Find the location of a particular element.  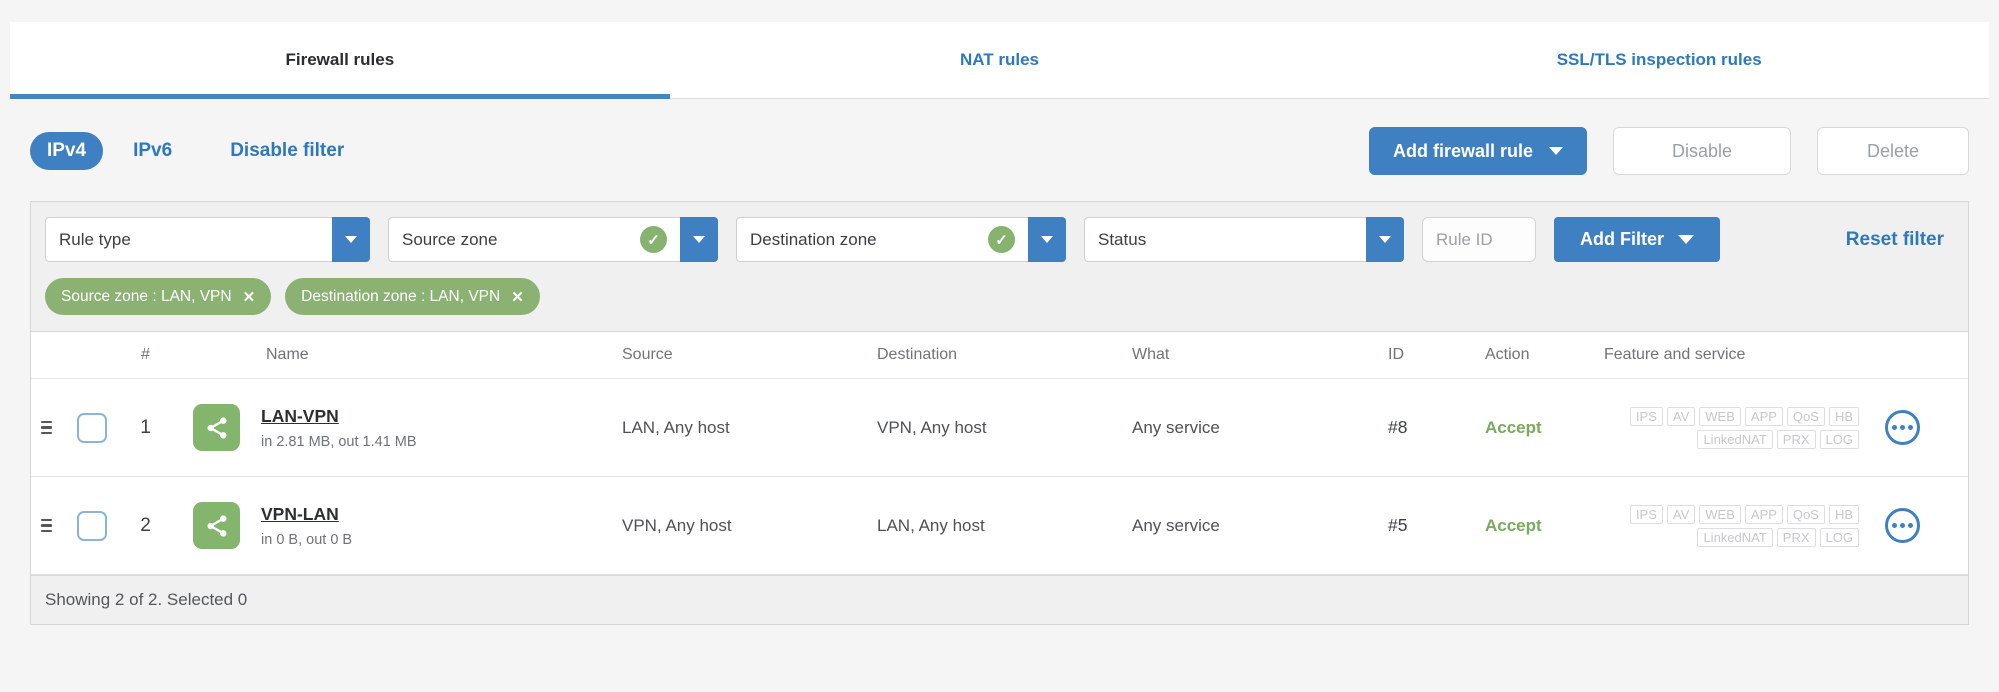

rule-type-dropdown: Rule type is located at coordinates (207, 239).